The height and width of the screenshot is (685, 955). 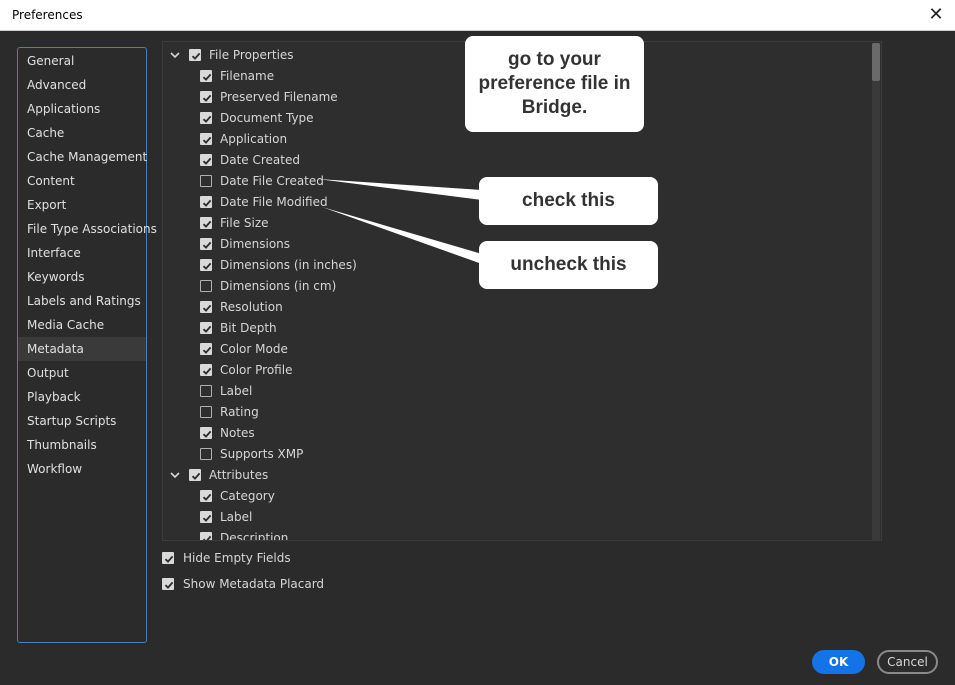 I want to click on close-icon: ✕, so click(x=936, y=15).